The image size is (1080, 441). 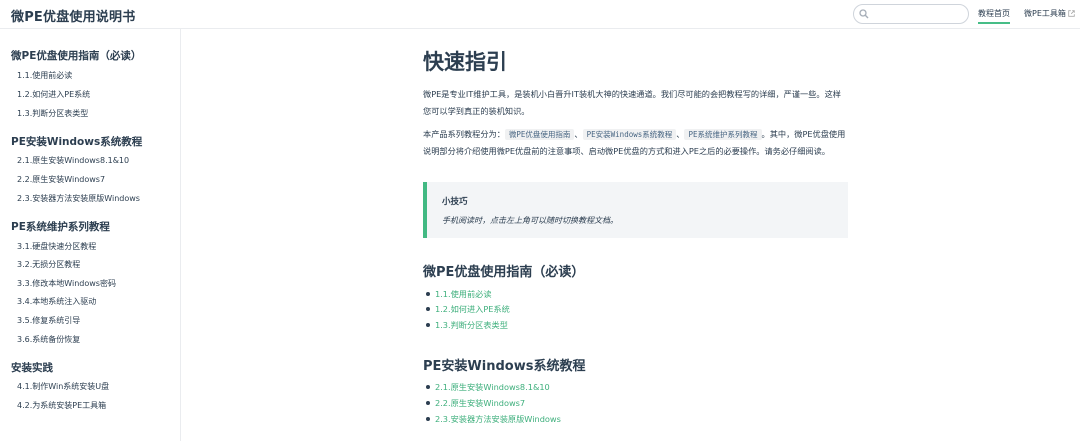 What do you see at coordinates (48, 320) in the screenshot?
I see `sidebar-item-3-5: 3.5.修复系统引导` at bounding box center [48, 320].